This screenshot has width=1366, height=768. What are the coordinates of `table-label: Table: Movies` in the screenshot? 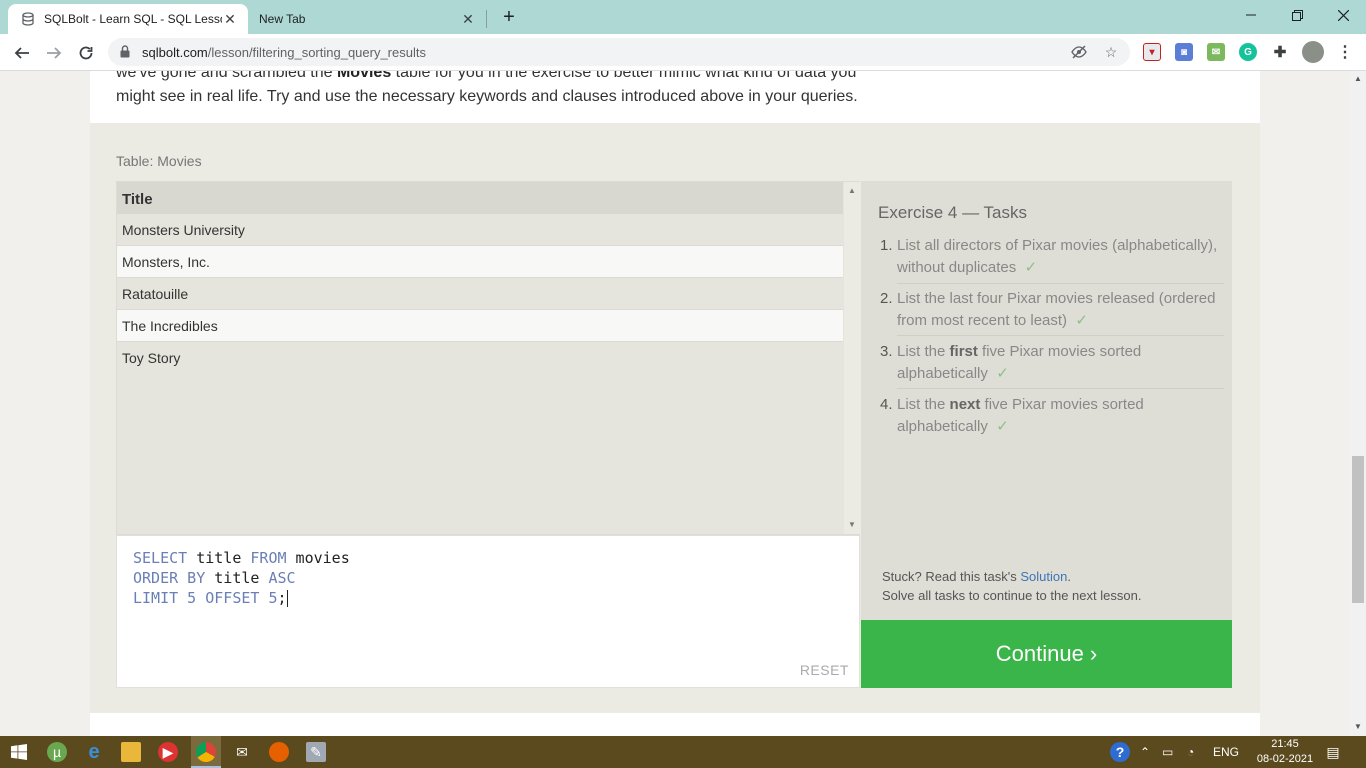 It's located at (159, 161).